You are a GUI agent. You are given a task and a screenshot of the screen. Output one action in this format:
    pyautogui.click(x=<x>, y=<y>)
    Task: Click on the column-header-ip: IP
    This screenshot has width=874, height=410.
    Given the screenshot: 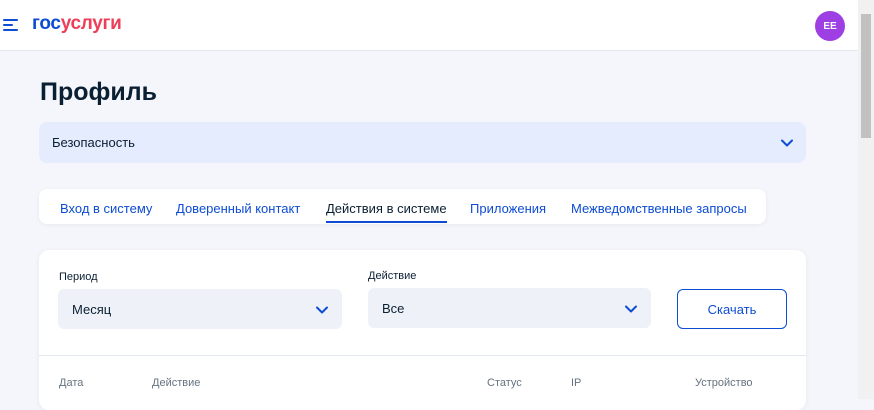 What is the action you would take?
    pyautogui.click(x=576, y=383)
    